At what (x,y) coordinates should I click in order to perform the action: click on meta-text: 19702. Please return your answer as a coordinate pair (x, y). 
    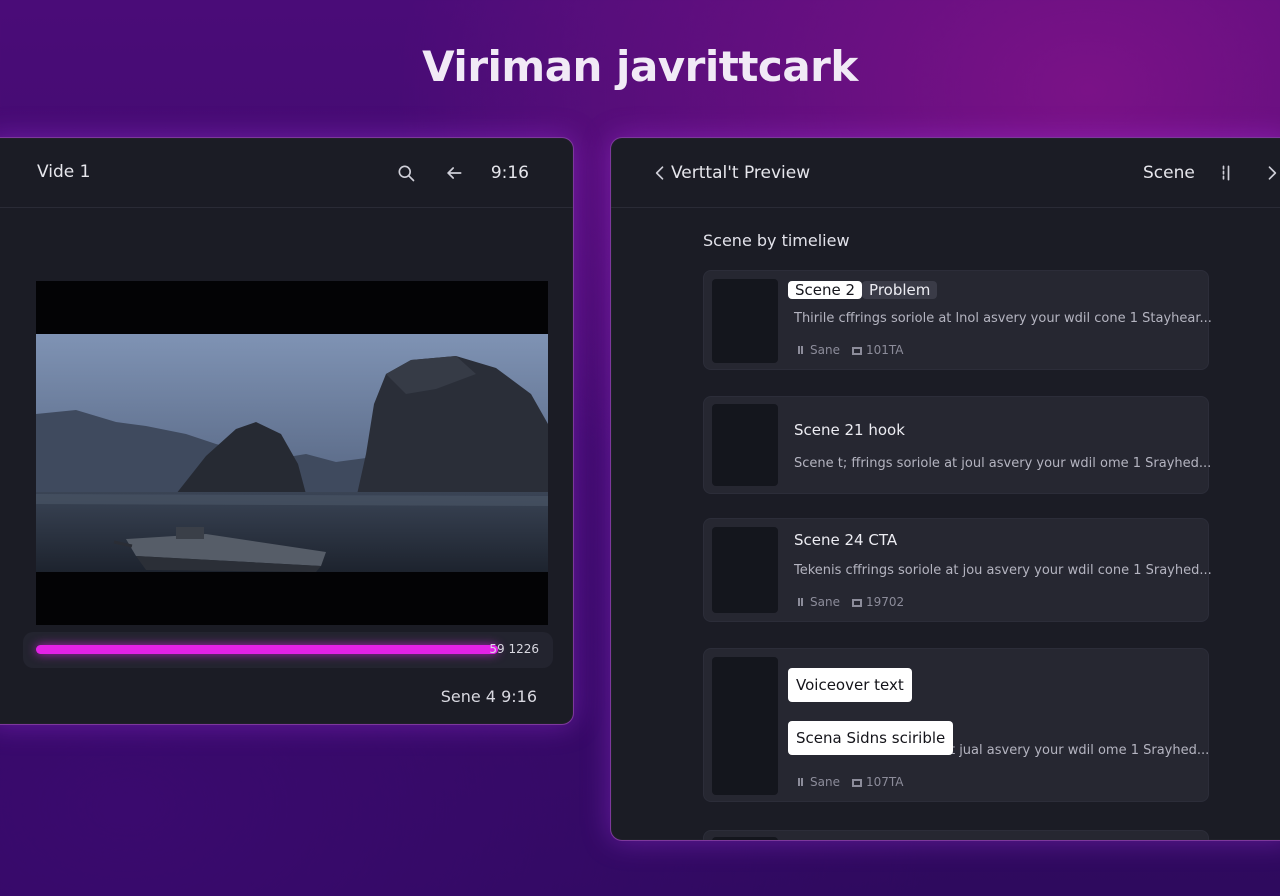
    Looking at the image, I should click on (885, 602).